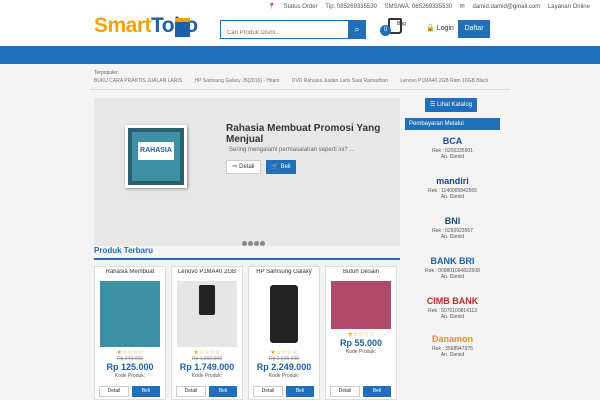  What do you see at coordinates (385, 30) in the screenshot?
I see `cart-count-badge: 0` at bounding box center [385, 30].